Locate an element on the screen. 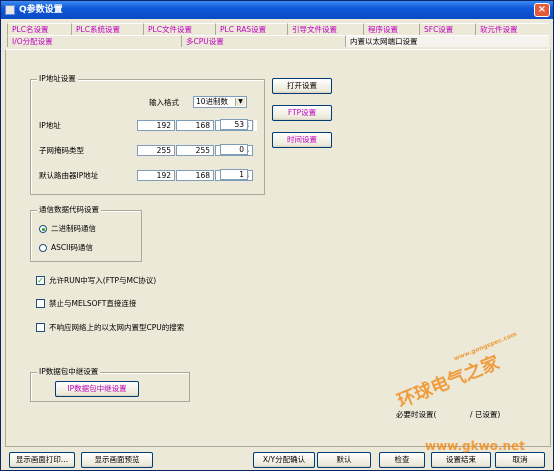 This screenshot has width=554, height=471. mask-octet-4: 0 is located at coordinates (234, 149).